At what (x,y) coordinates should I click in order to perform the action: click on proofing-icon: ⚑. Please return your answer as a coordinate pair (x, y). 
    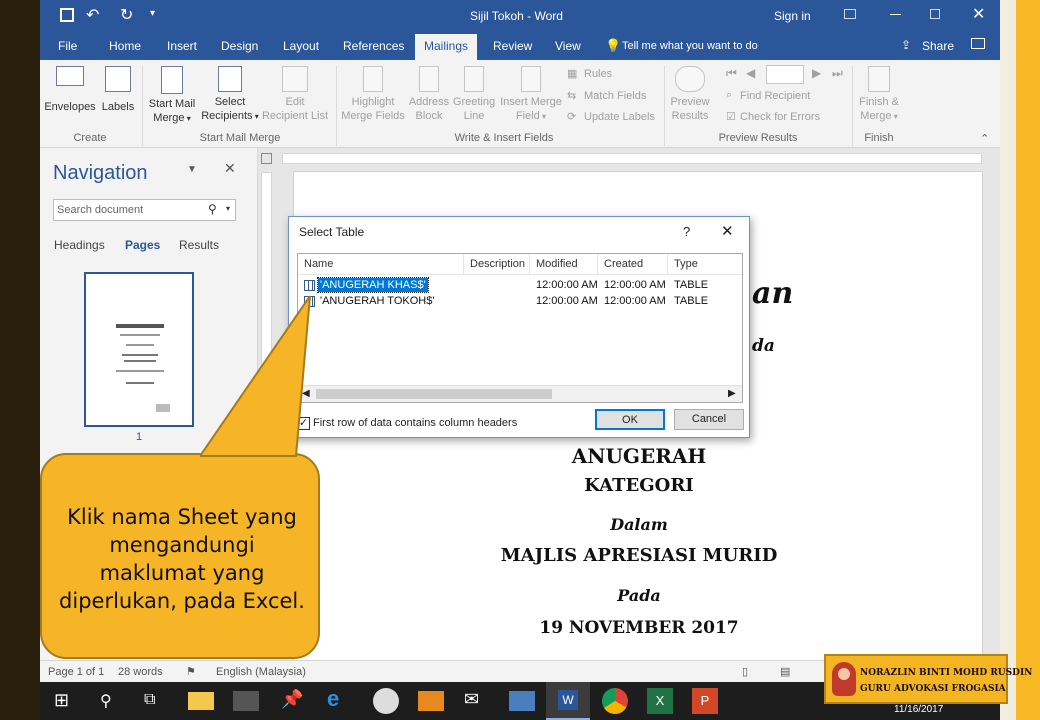
    Looking at the image, I should click on (191, 671).